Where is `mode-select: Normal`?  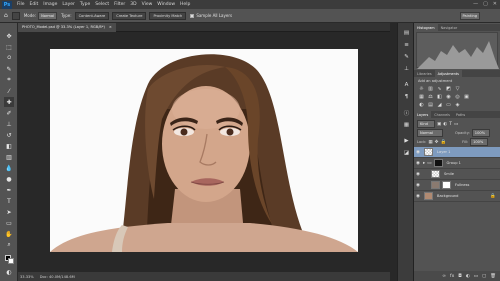
mode-select: Normal is located at coordinates (48, 15).